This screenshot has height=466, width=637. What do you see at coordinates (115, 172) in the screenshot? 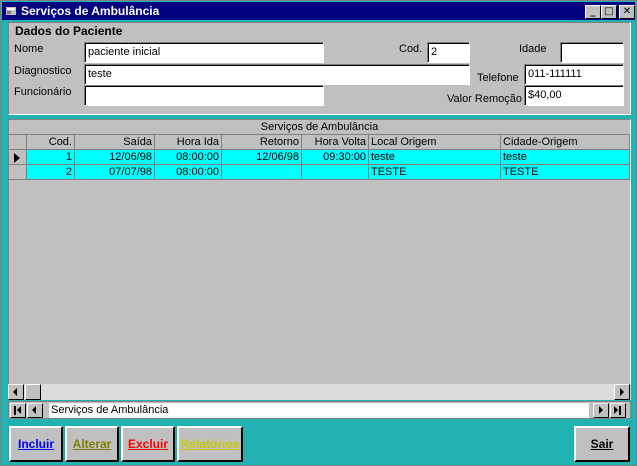
I see `cell-saida: 07/07/98` at bounding box center [115, 172].